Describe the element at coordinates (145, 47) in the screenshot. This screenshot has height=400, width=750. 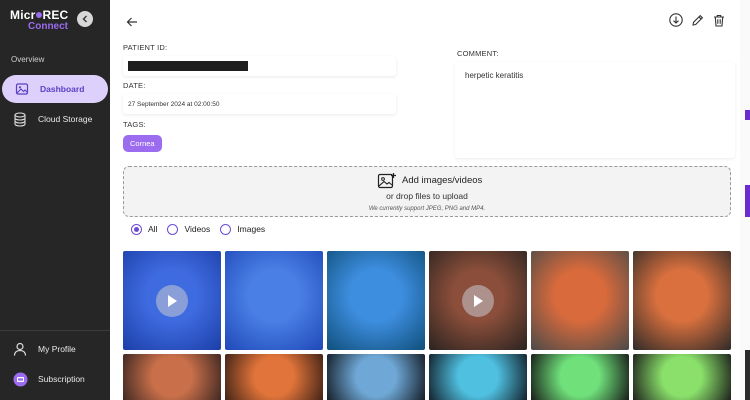
I see `patient-id-label: PATIENT ID:` at that location.